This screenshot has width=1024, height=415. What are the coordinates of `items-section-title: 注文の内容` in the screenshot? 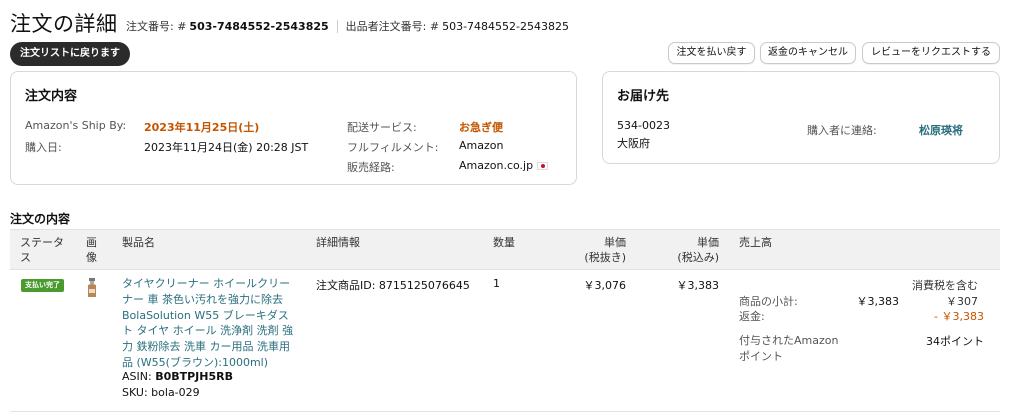 It's located at (40, 219).